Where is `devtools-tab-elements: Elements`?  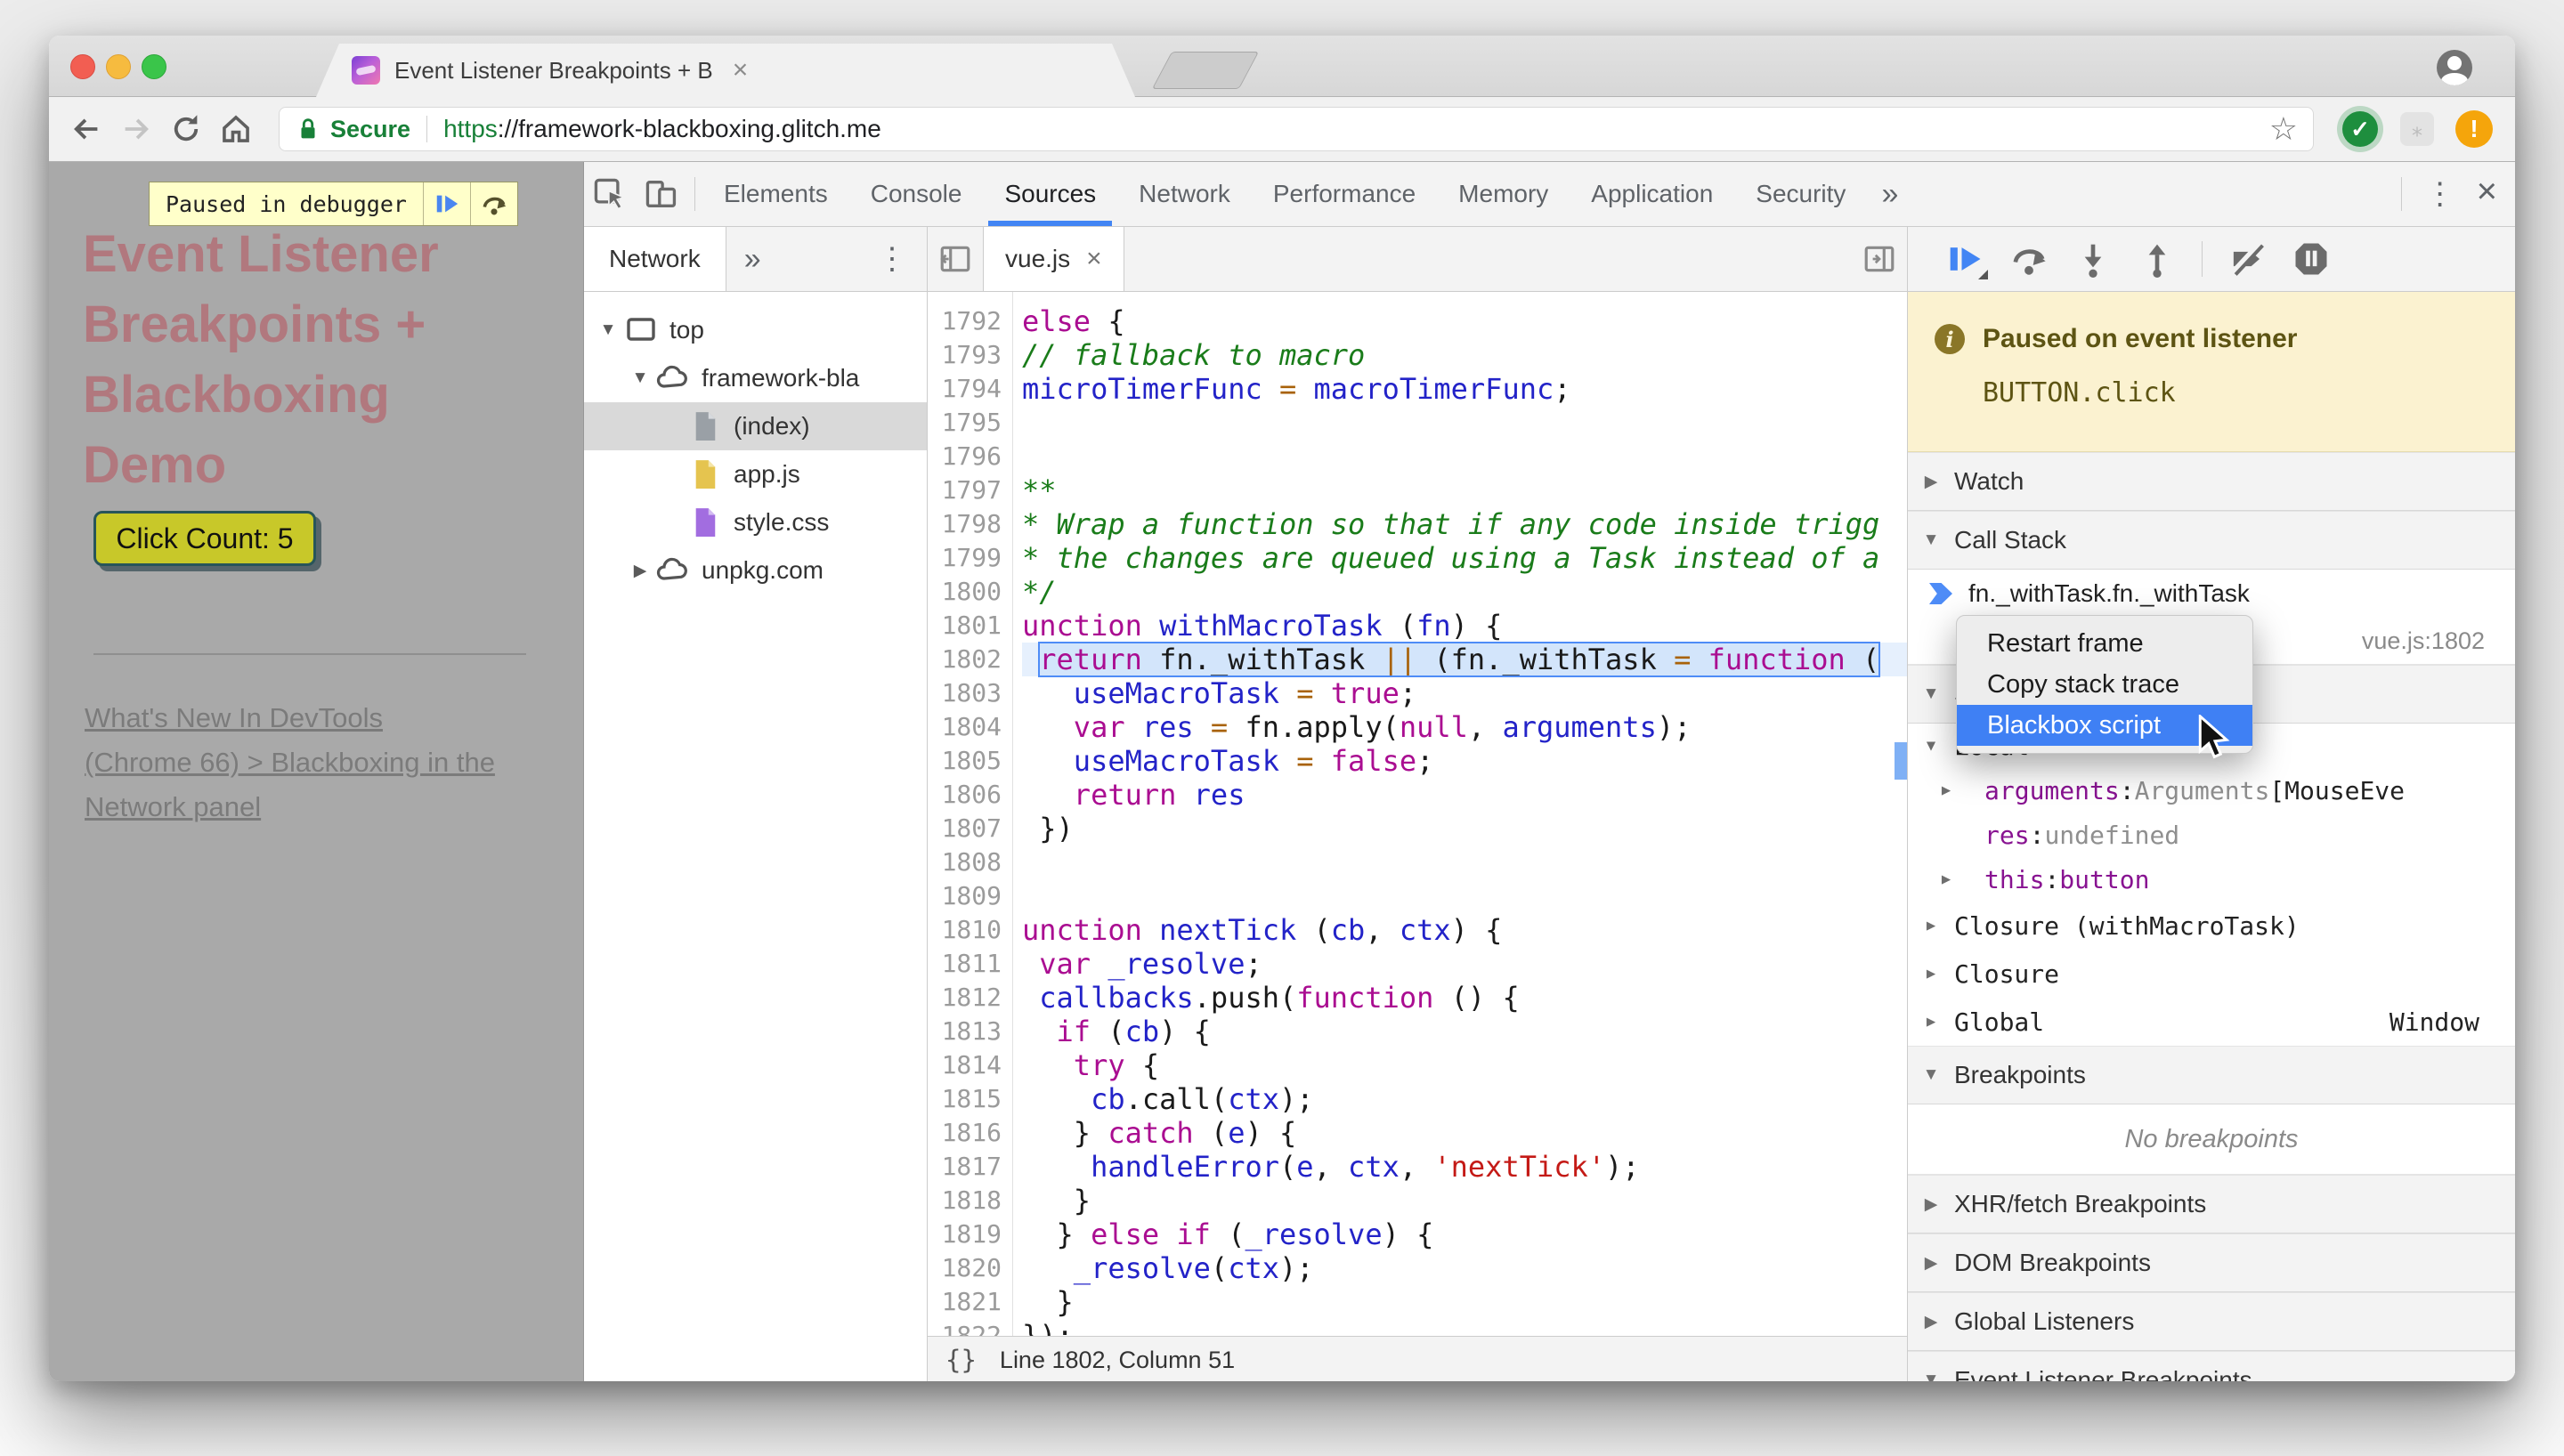 devtools-tab-elements: Elements is located at coordinates (775, 194).